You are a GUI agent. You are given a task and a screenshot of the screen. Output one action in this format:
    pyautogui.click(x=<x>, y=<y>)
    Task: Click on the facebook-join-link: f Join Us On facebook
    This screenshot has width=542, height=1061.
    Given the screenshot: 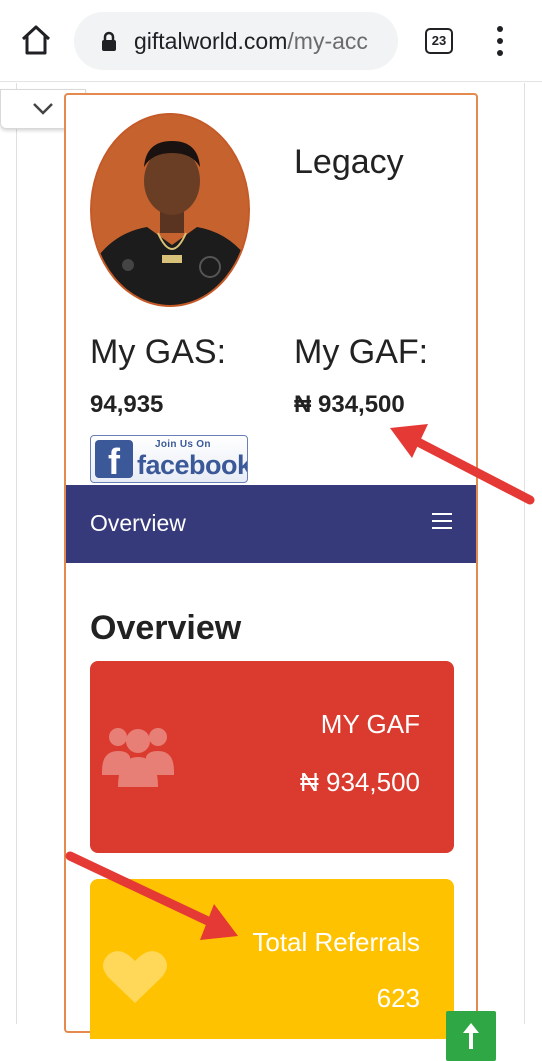 What is the action you would take?
    pyautogui.click(x=169, y=459)
    